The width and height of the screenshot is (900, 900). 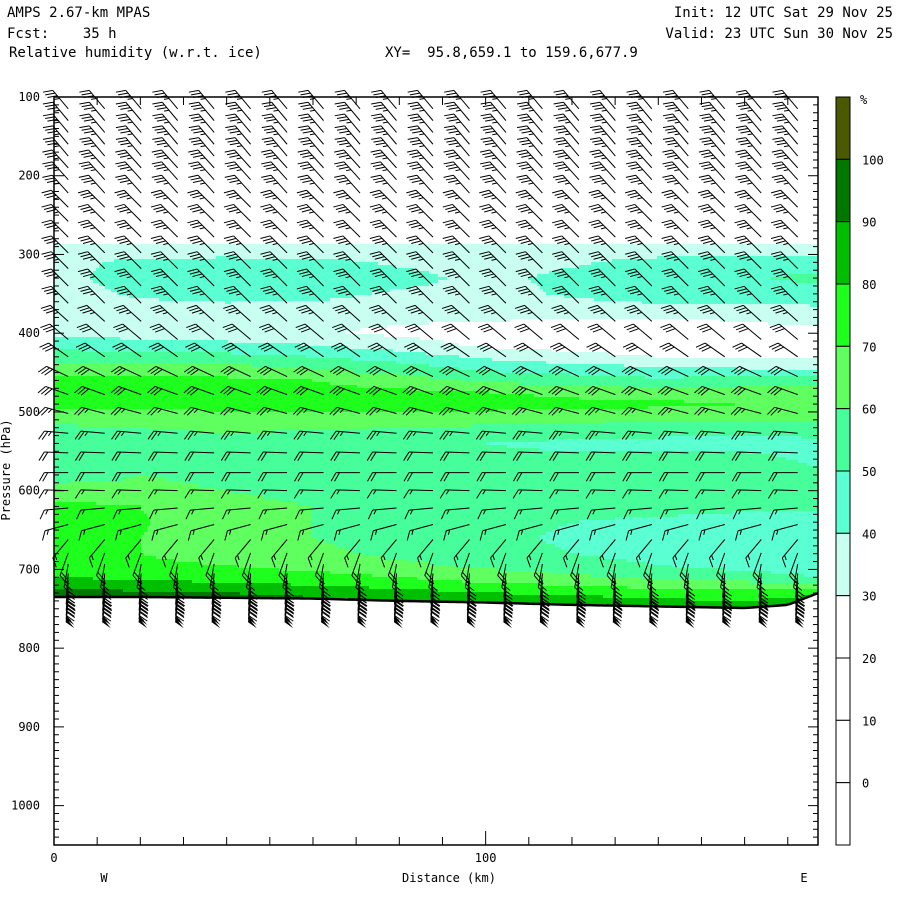 I want to click on colorbar-segment, so click(x=843, y=627).